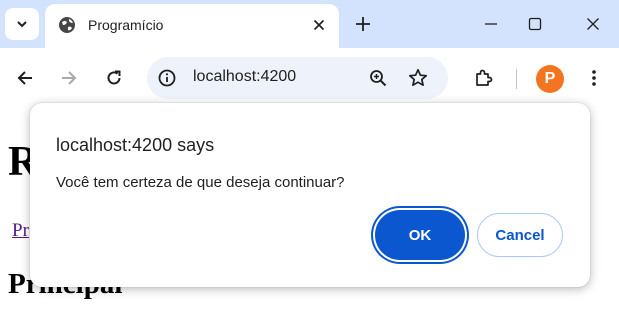  I want to click on bookmark-button, so click(418, 78).